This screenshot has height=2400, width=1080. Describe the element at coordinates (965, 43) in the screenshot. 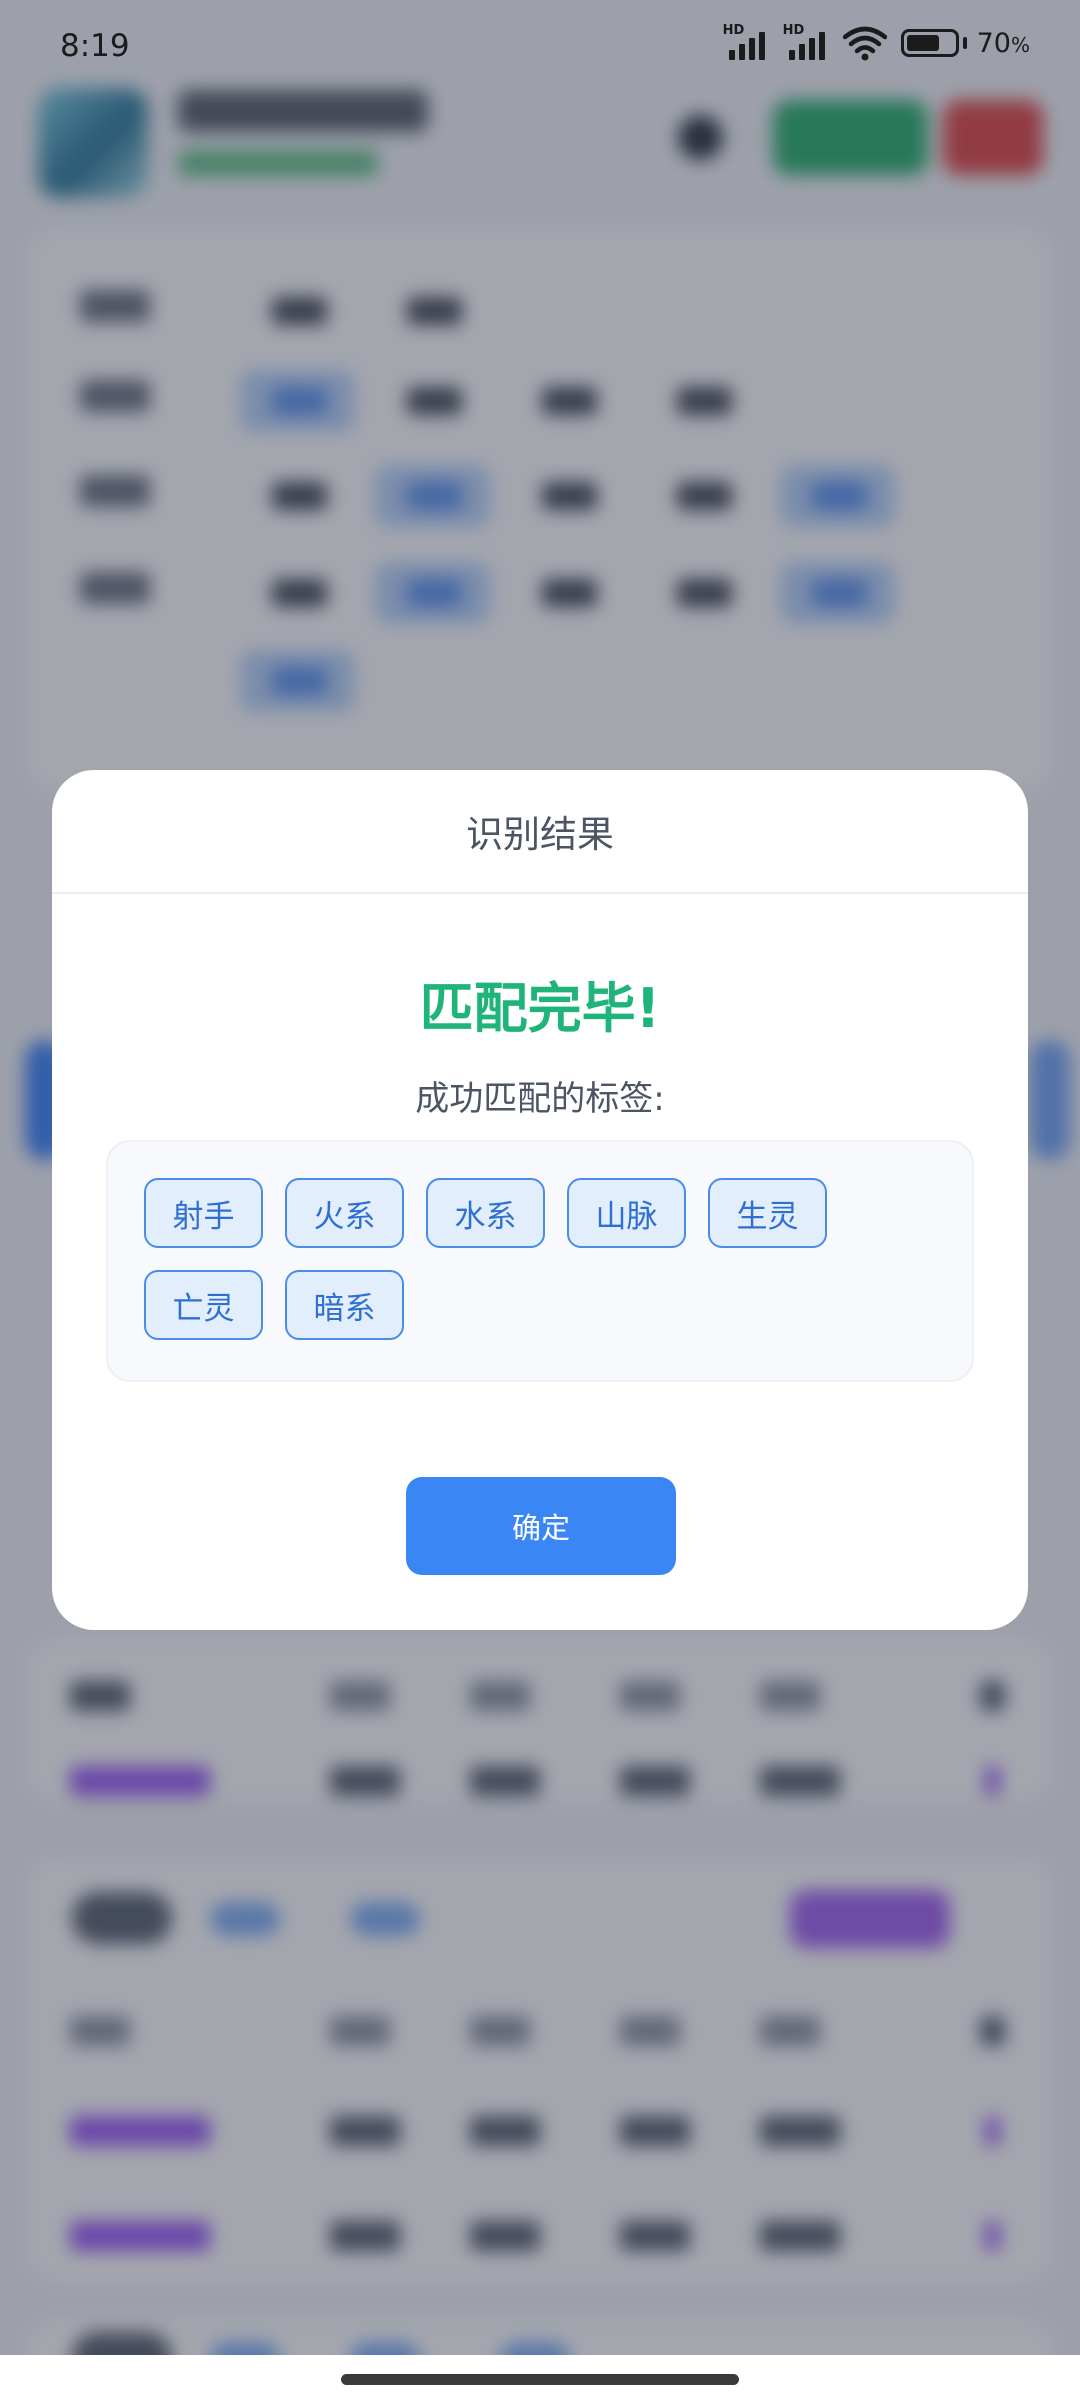

I see `battery-icon: 70%` at that location.